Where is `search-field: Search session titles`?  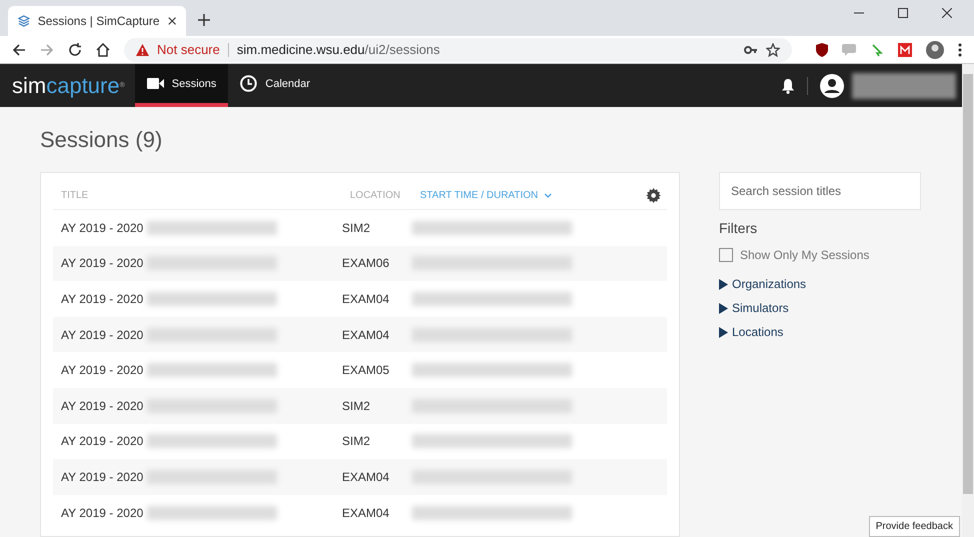 search-field: Search session titles is located at coordinates (820, 191).